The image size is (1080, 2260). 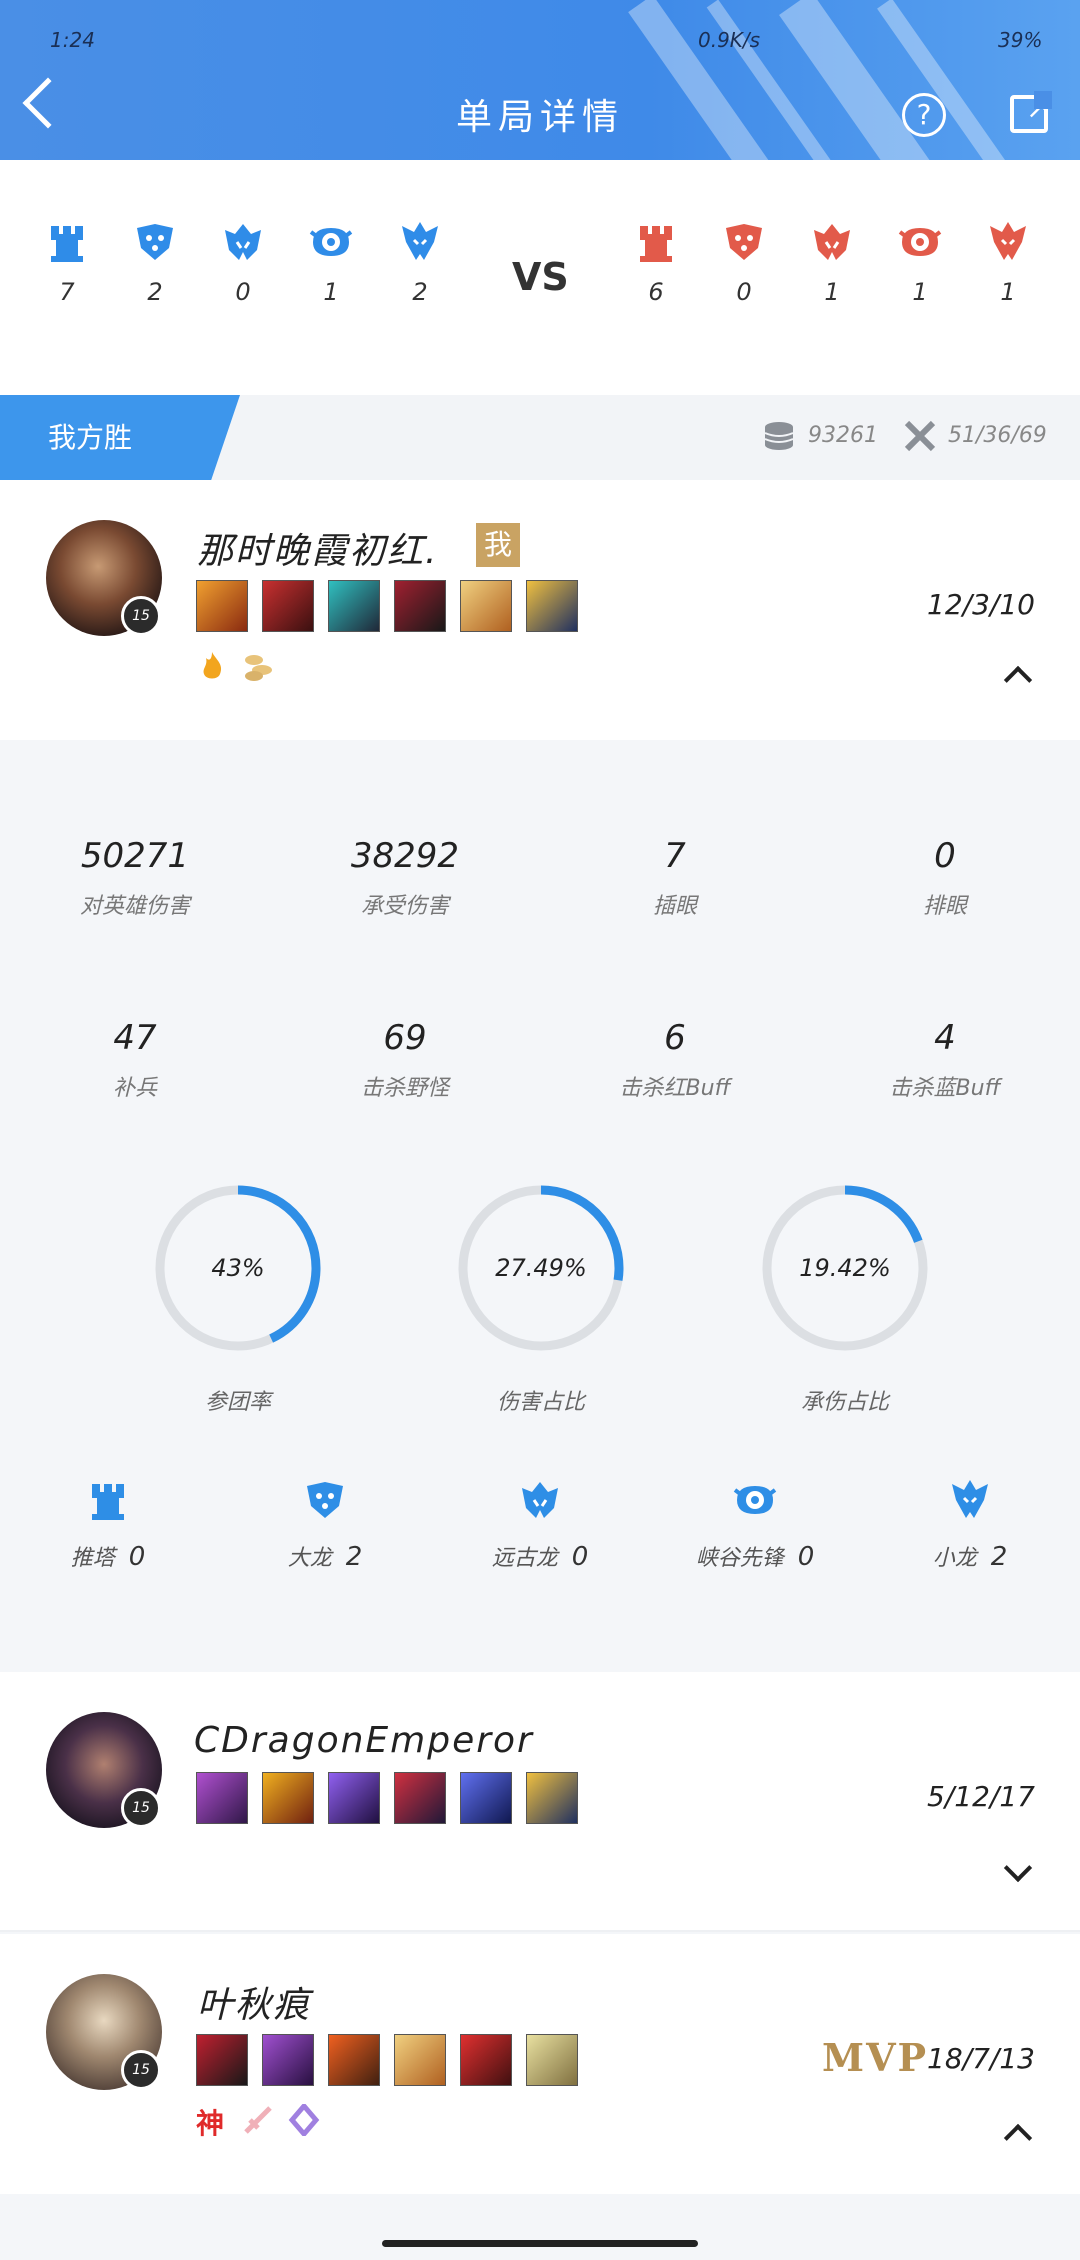 What do you see at coordinates (210, 2123) in the screenshot?
I see `god-badge: 神` at bounding box center [210, 2123].